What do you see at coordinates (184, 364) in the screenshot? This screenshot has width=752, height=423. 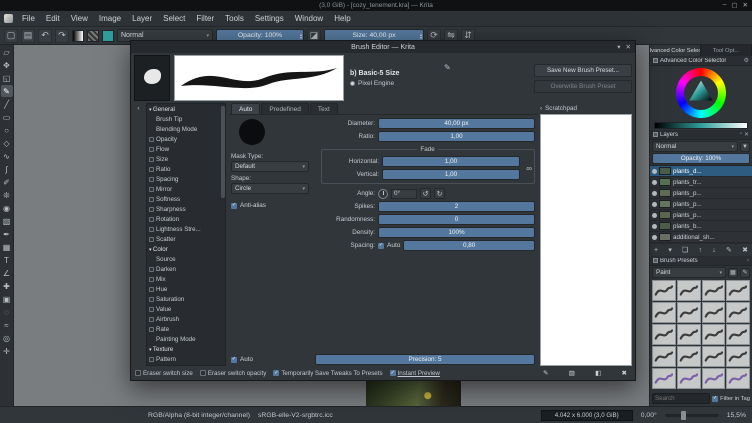 I see `brush-option: Strength` at bounding box center [184, 364].